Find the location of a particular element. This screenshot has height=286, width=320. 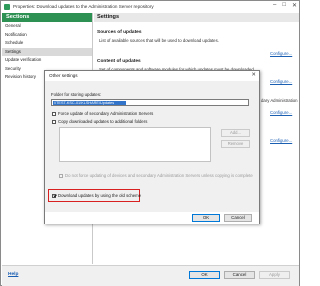

sidebar-item-schedule: Schedule is located at coordinates (47, 43).